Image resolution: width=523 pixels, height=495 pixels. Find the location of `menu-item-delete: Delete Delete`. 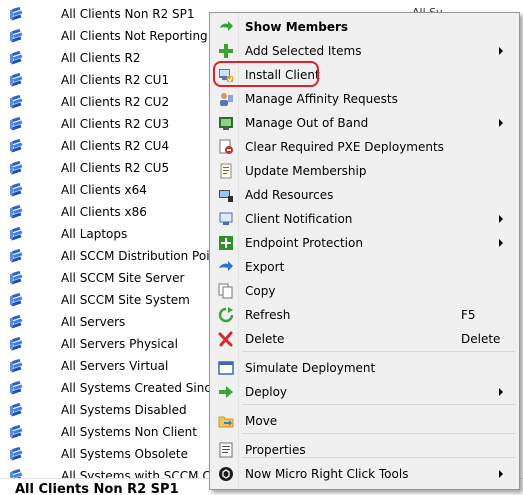

menu-item-delete: Delete Delete is located at coordinates (364, 339).